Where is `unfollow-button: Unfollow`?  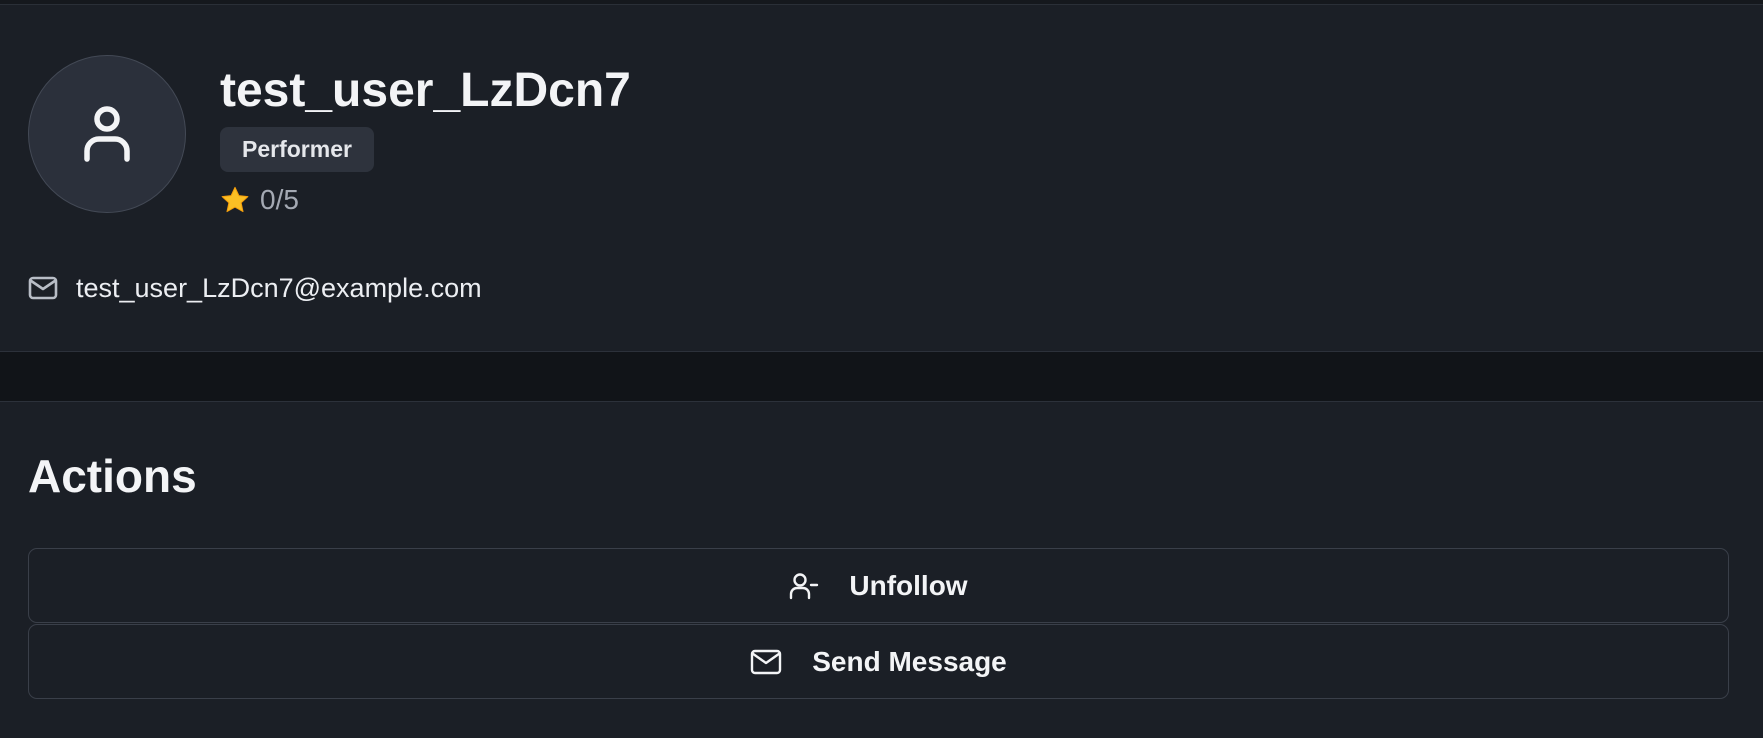
unfollow-button: Unfollow is located at coordinates (878, 585).